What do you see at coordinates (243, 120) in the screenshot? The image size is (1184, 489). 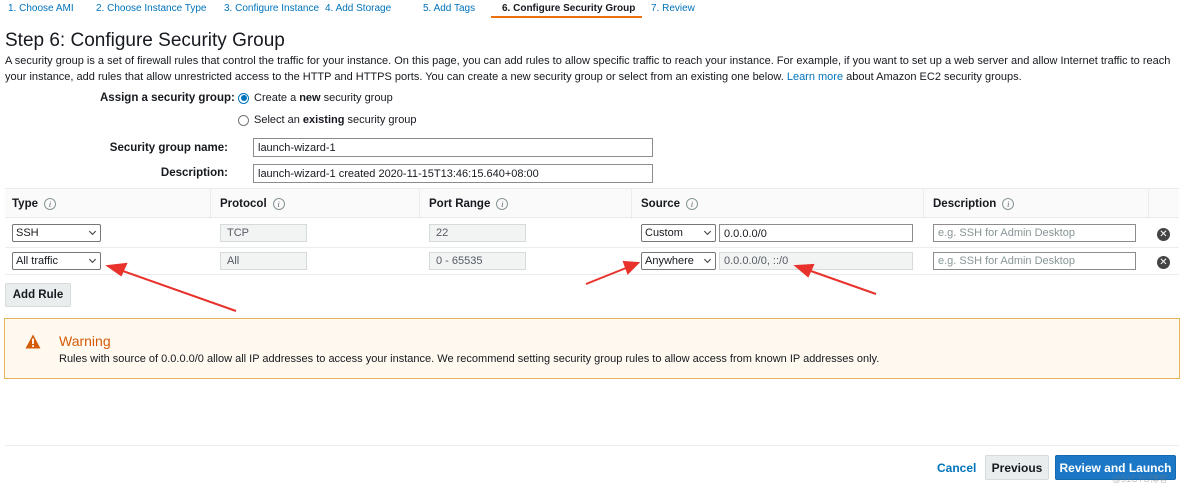 I see `radio-select-existing` at bounding box center [243, 120].